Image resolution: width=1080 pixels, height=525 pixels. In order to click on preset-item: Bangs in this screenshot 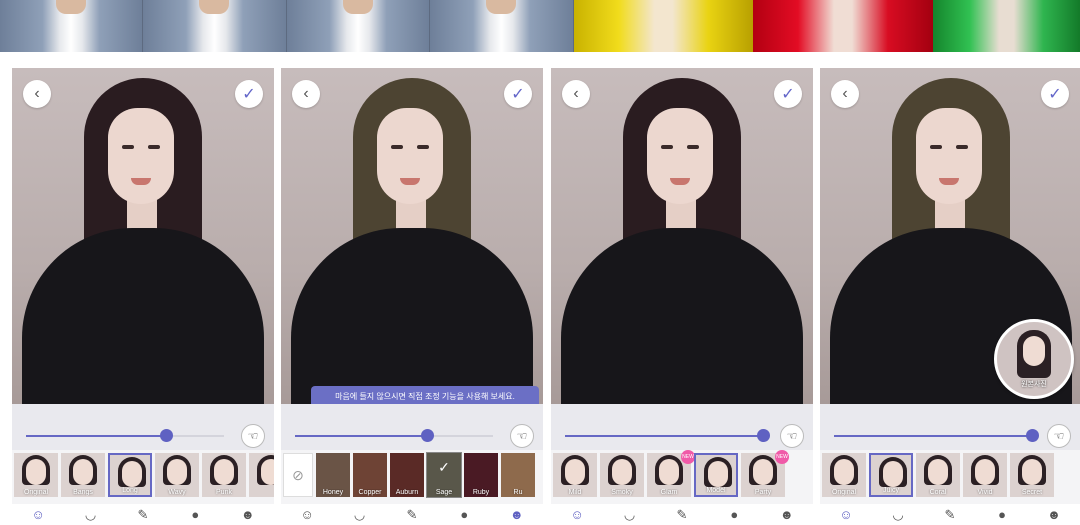, I will do `click(83, 475)`.